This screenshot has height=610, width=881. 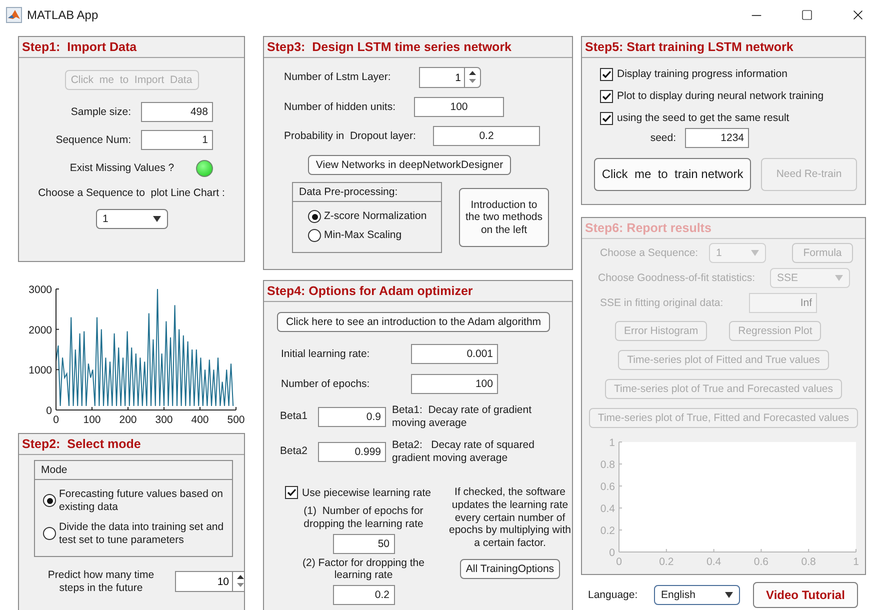 I want to click on input-field: 0.001, so click(x=454, y=354).